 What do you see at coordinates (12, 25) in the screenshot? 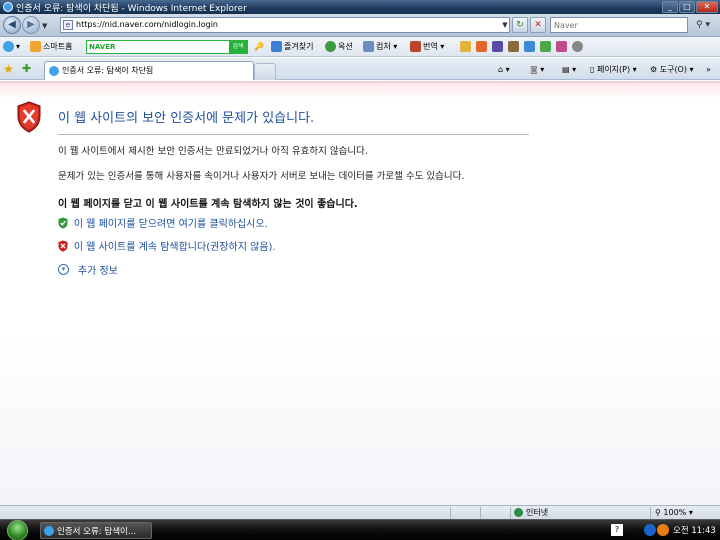
I see `back-button: ◀` at bounding box center [12, 25].